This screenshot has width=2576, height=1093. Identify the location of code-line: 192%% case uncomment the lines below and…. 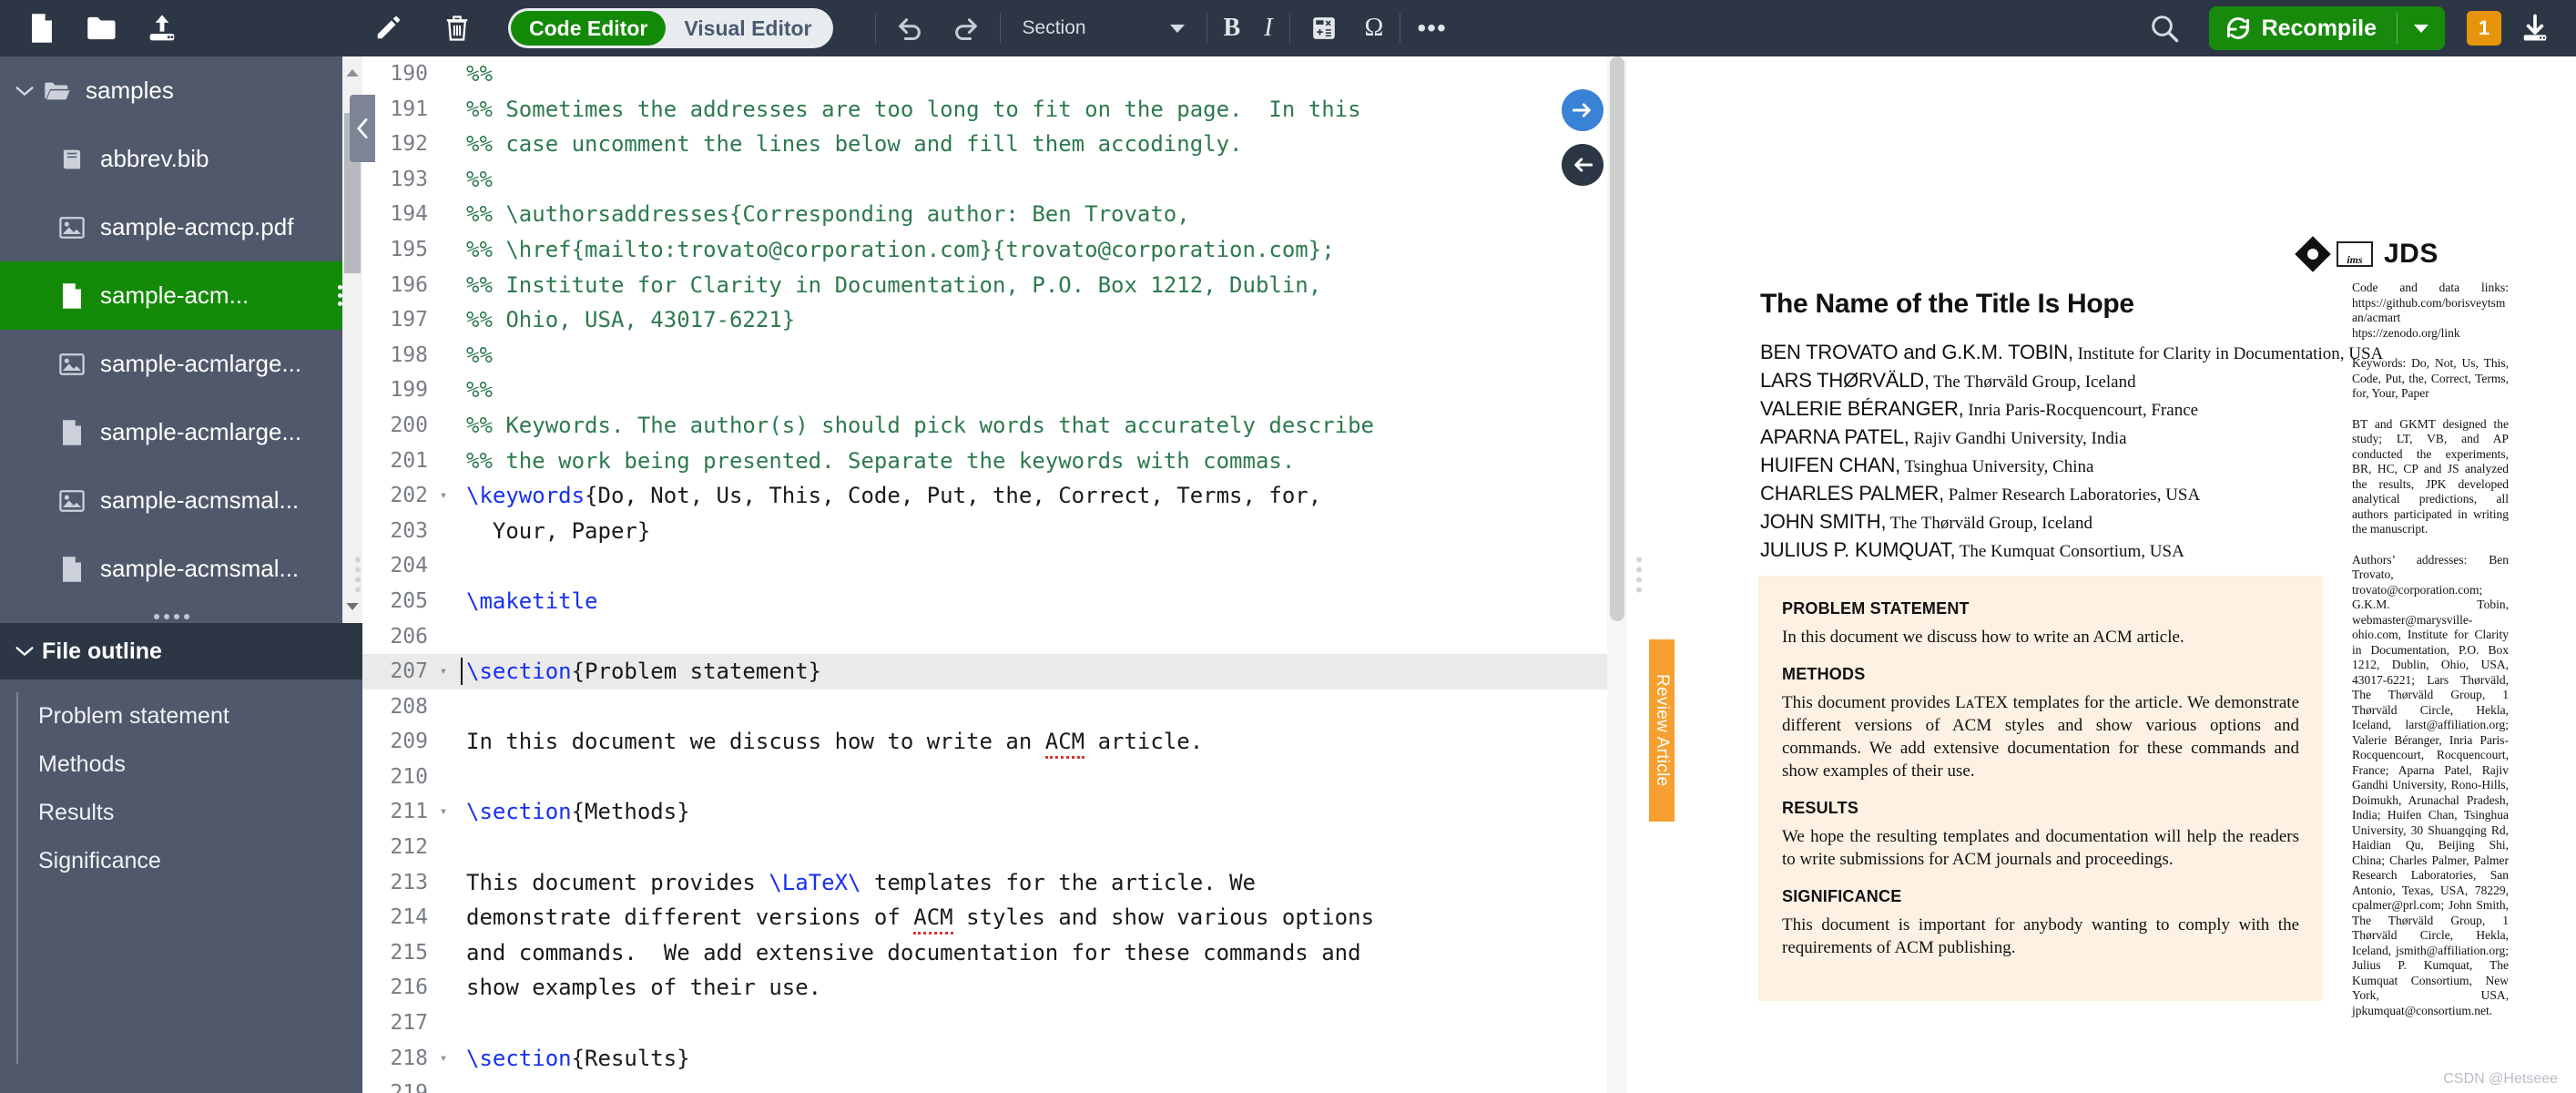
(995, 145).